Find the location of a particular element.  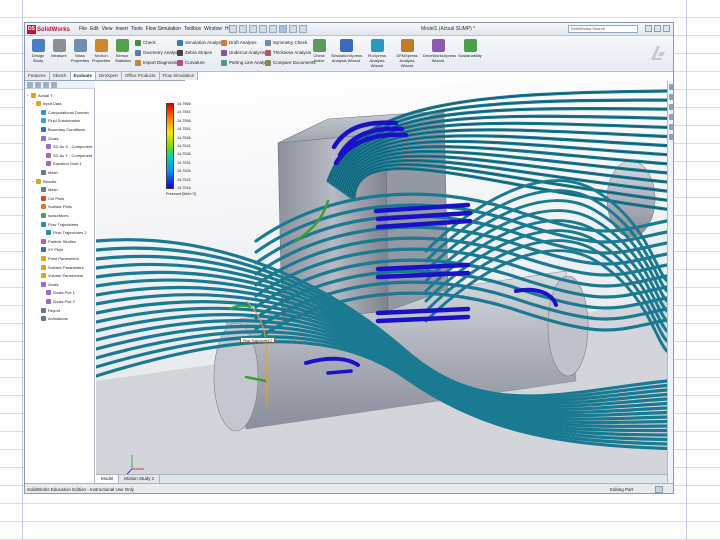

appearances-icon is located at coordinates (671, 127).